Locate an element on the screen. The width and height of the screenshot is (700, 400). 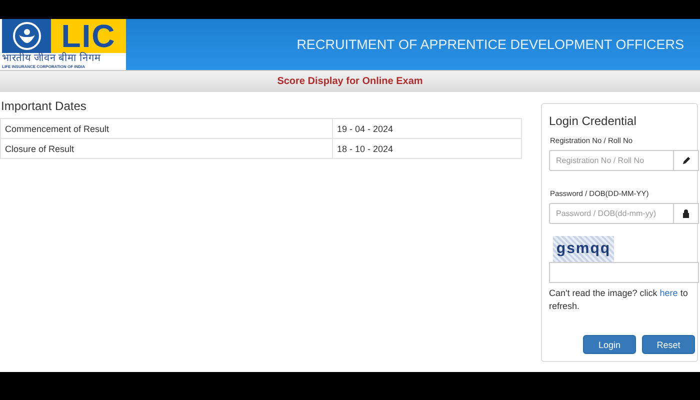
logo-mark: LIC is located at coordinates (88, 36).